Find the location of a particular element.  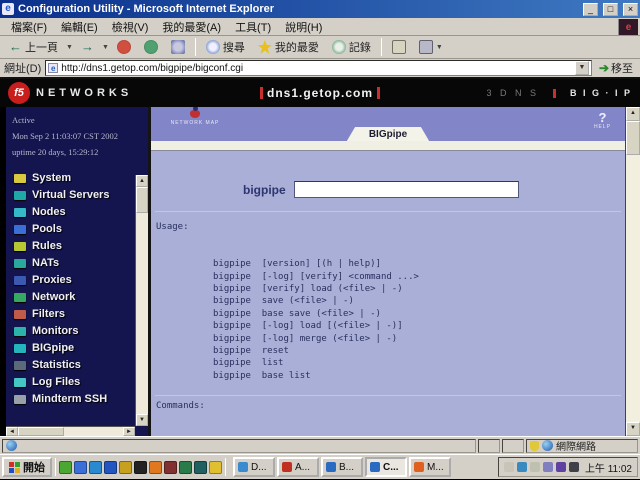

sidebar-nav-item: NATs is located at coordinates (81, 263).